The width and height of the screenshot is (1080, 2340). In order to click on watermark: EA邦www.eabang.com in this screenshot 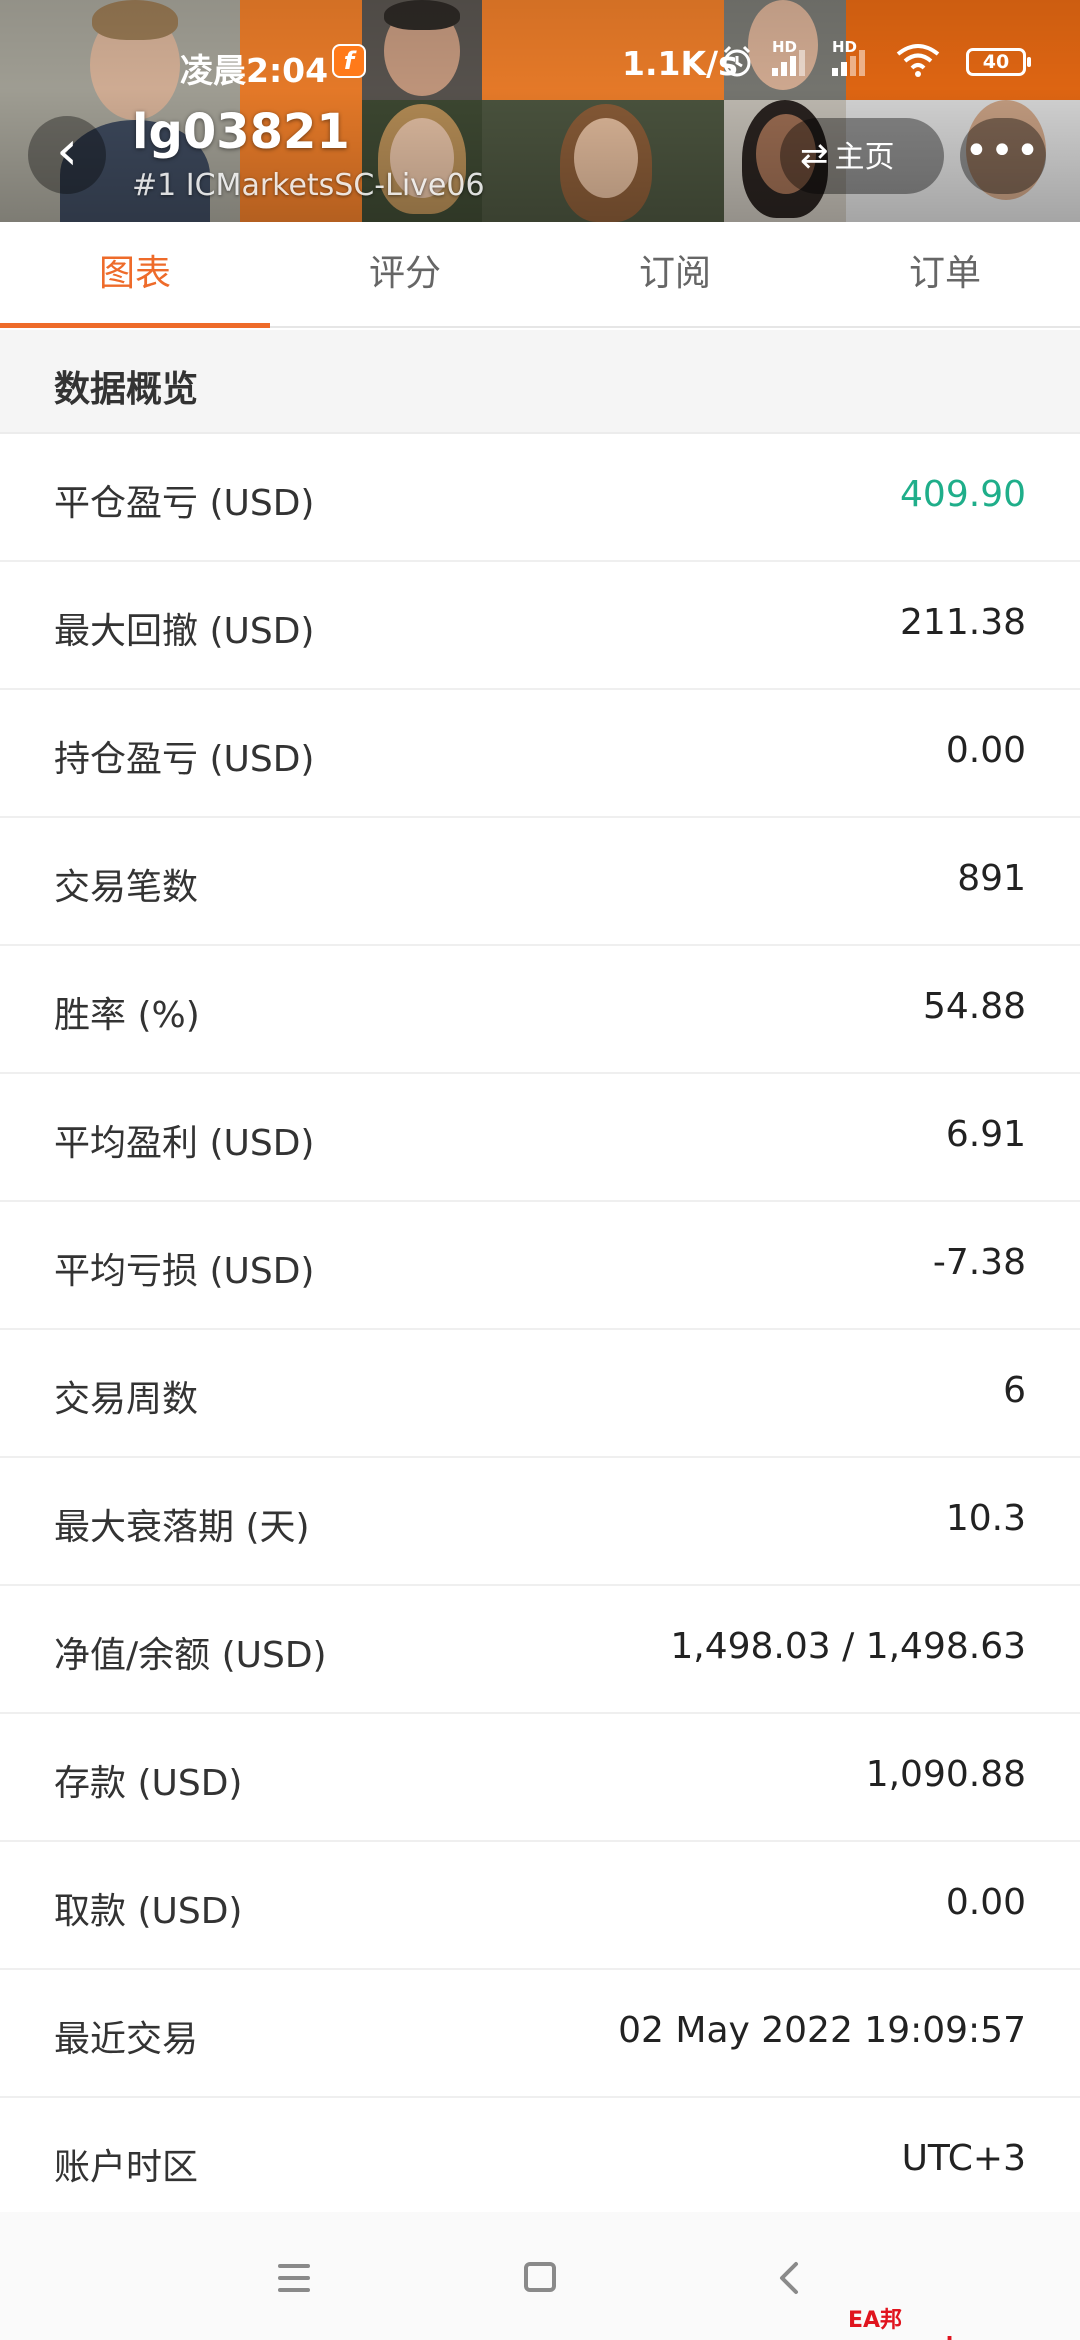, I will do `click(957, 2324)`.